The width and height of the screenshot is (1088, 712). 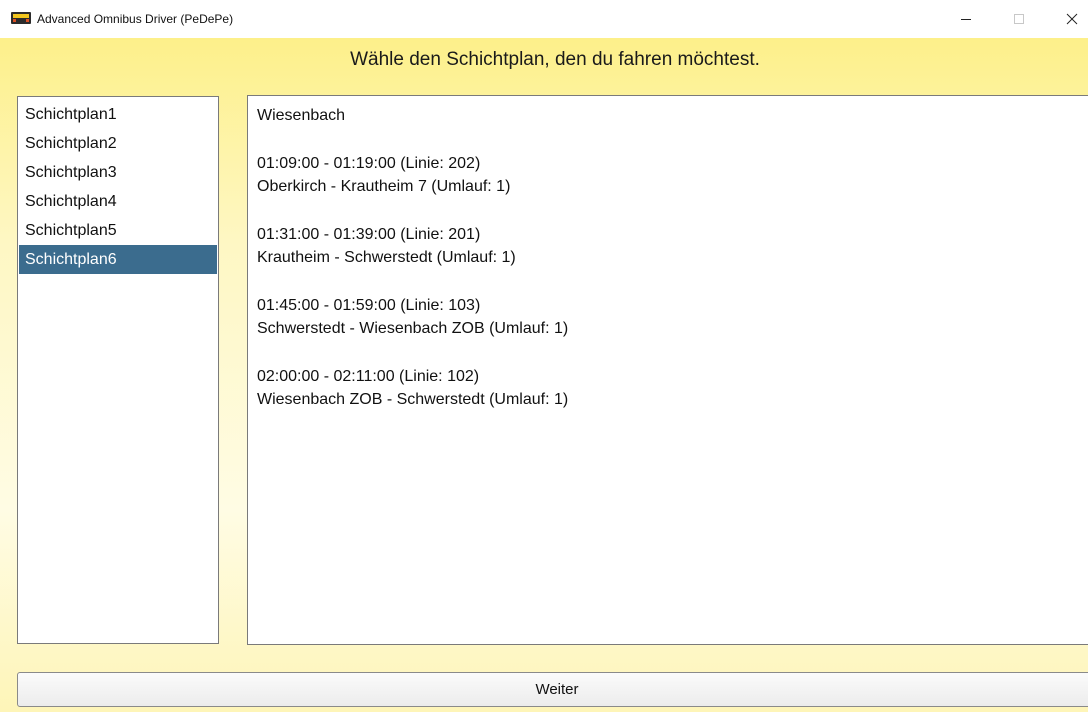 I want to click on trip-route: Schwerstedt - Wiesenbach ZOB (Umlauf: 1), so click(x=413, y=328).